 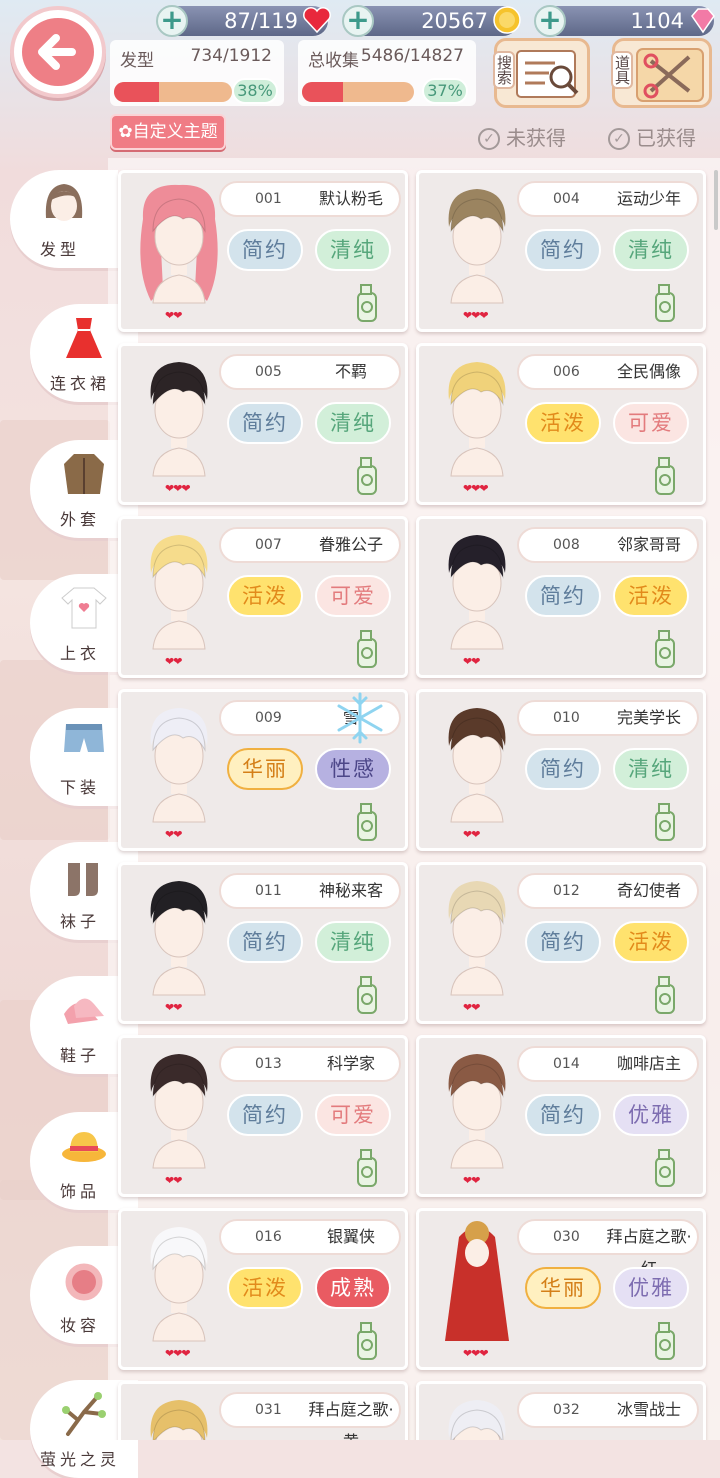 What do you see at coordinates (172, 21) in the screenshot?
I see `add-stamina-button: +` at bounding box center [172, 21].